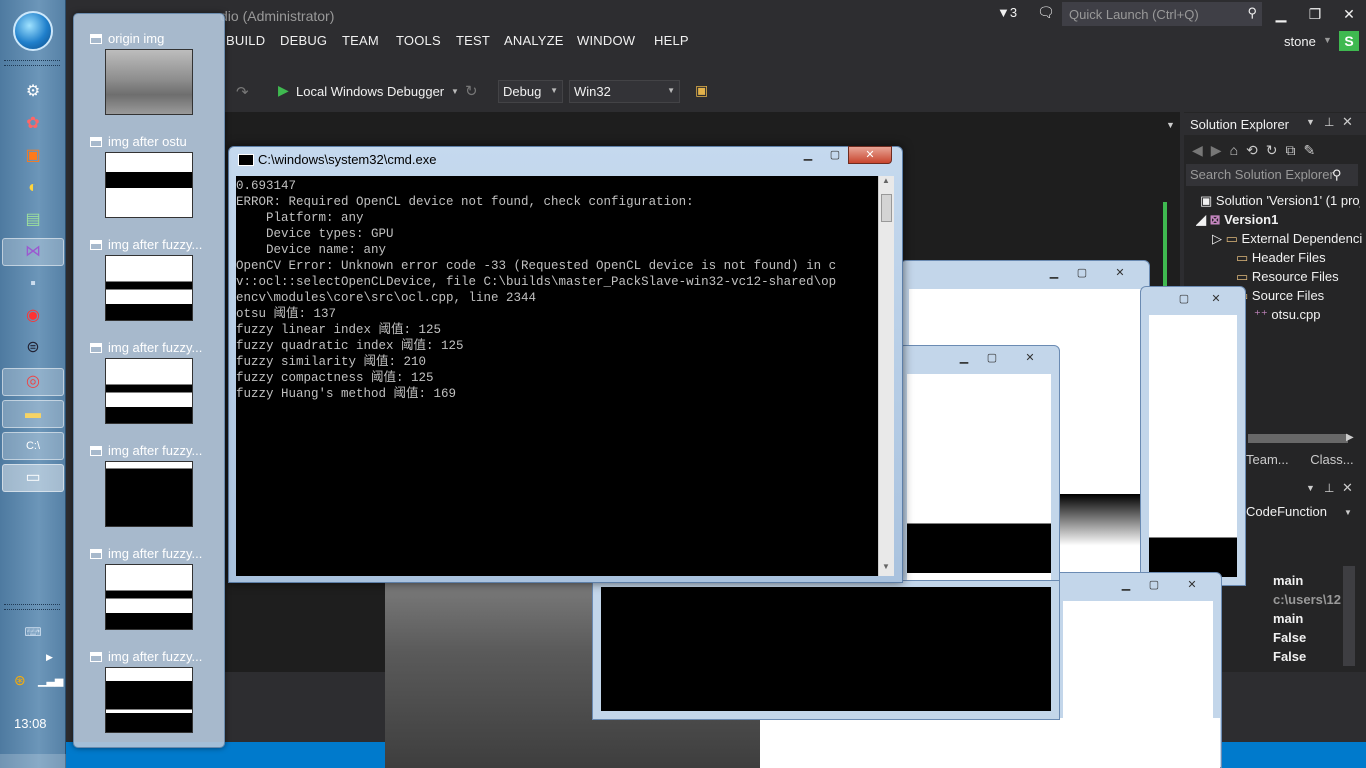 Image resolution: width=1366 pixels, height=768 pixels. Describe the element at coordinates (33, 92) in the screenshot. I see `network-icon: ⚙` at that location.